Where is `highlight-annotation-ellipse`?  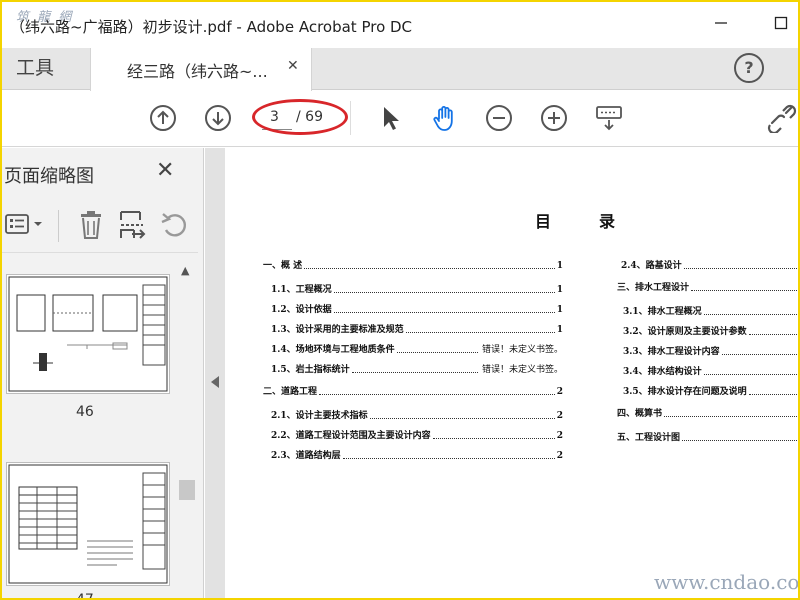 highlight-annotation-ellipse is located at coordinates (300, 117).